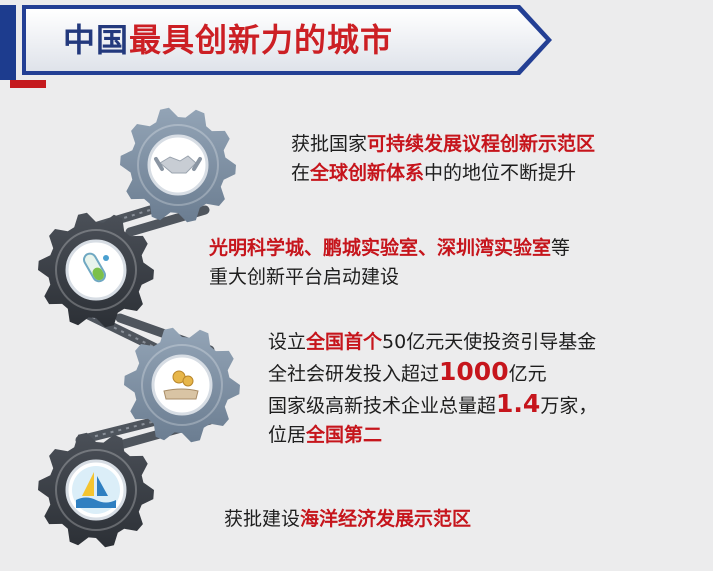 Image resolution: width=713 pixels, height=571 pixels. I want to click on block3-line2: 全社会研发投入超过1000亿元, so click(432, 373).